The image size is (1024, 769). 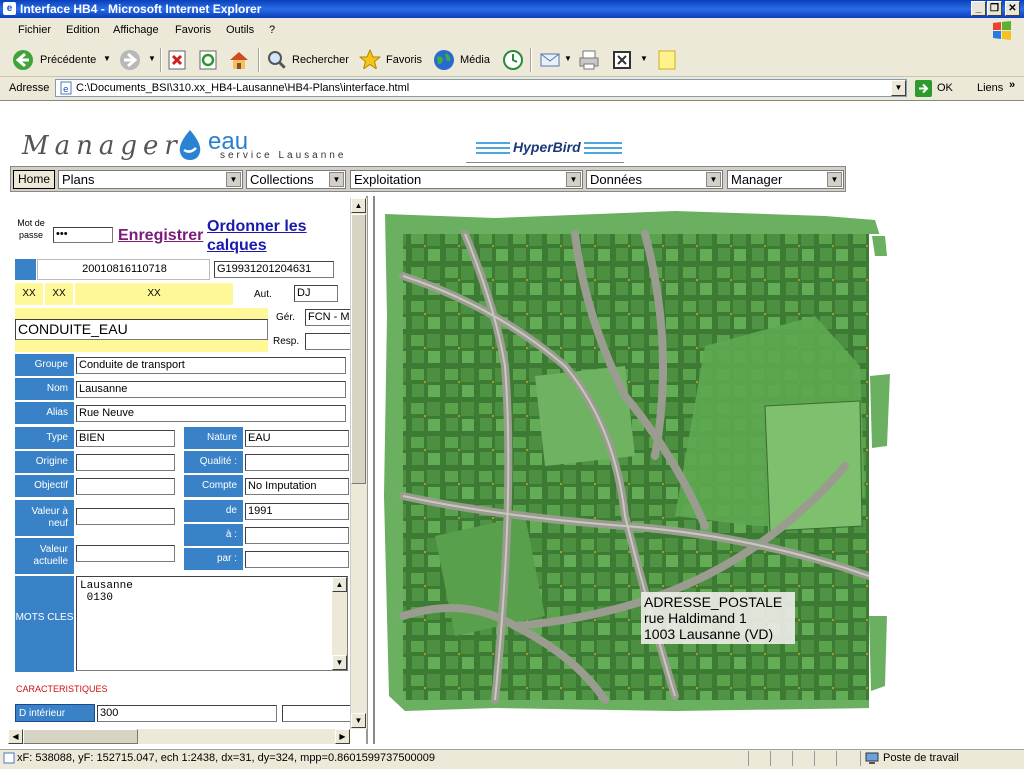 I want to click on links-label: Liens, so click(x=990, y=88).